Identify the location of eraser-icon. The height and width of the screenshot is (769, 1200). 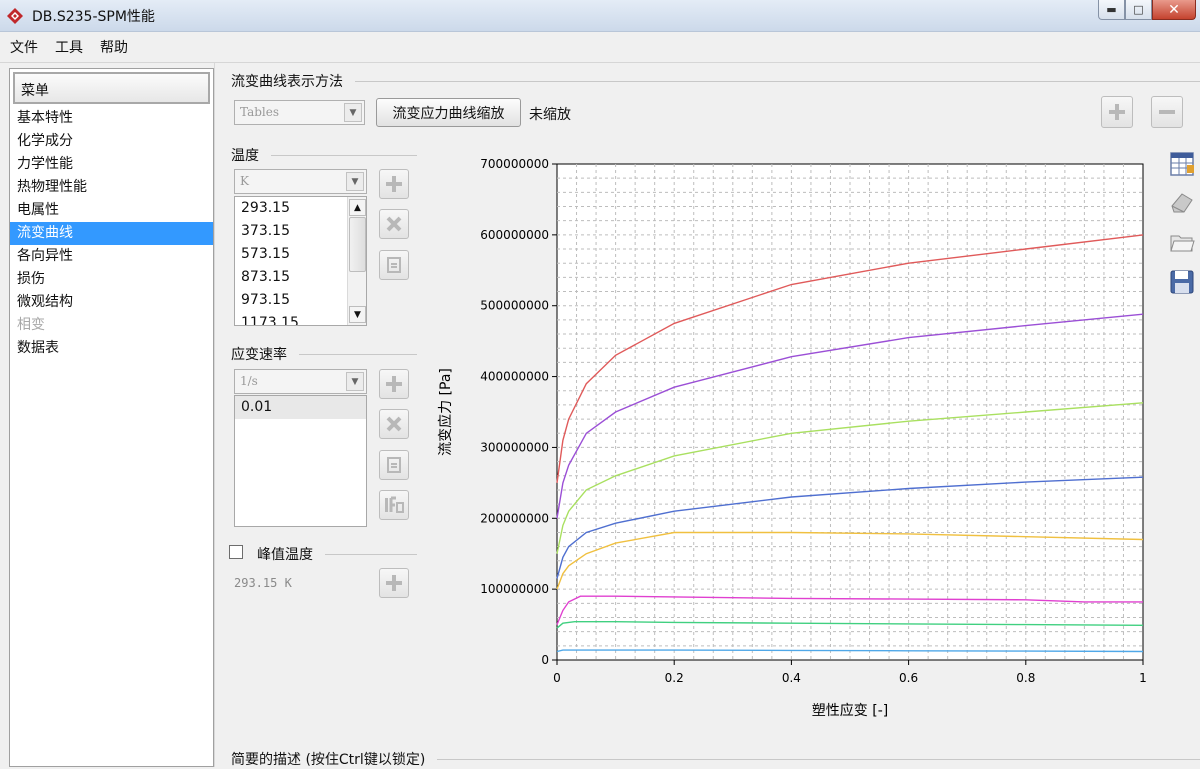
(1182, 203).